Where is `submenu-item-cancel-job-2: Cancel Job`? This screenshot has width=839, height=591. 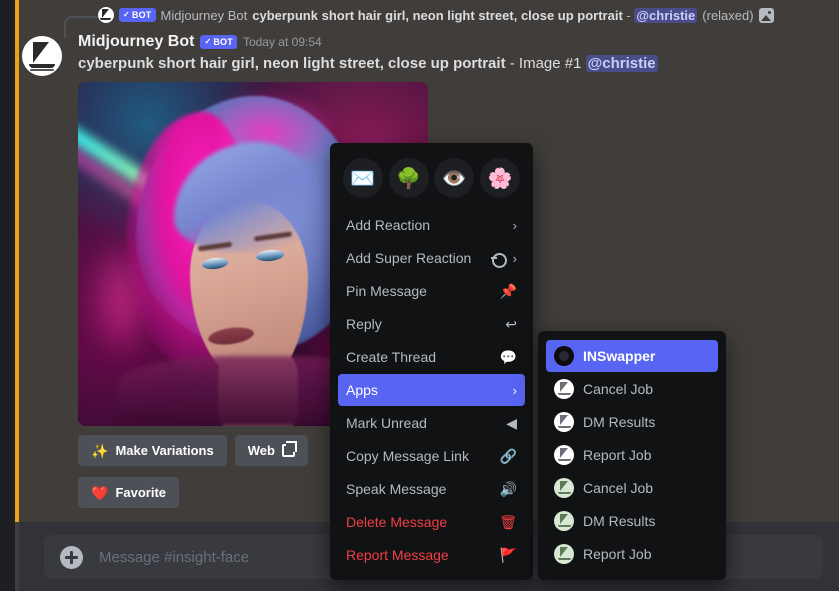 submenu-item-cancel-job-2: Cancel Job is located at coordinates (632, 488).